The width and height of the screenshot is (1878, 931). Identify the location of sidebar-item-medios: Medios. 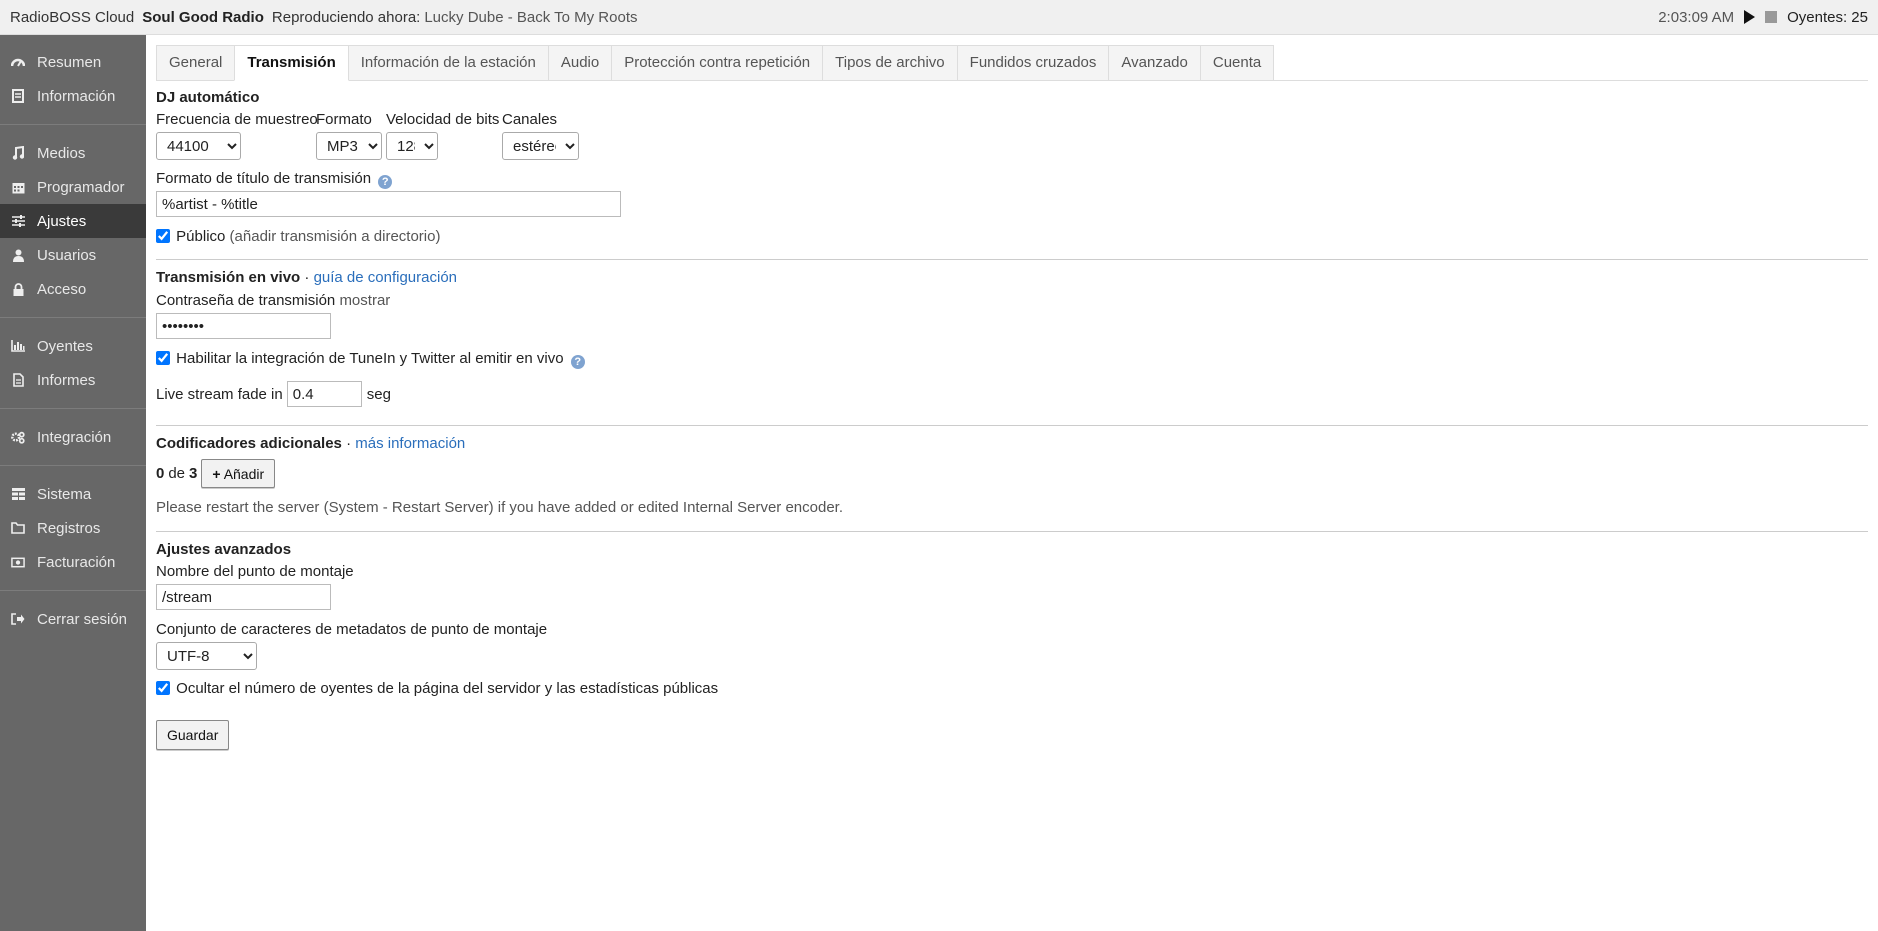
(73, 153).